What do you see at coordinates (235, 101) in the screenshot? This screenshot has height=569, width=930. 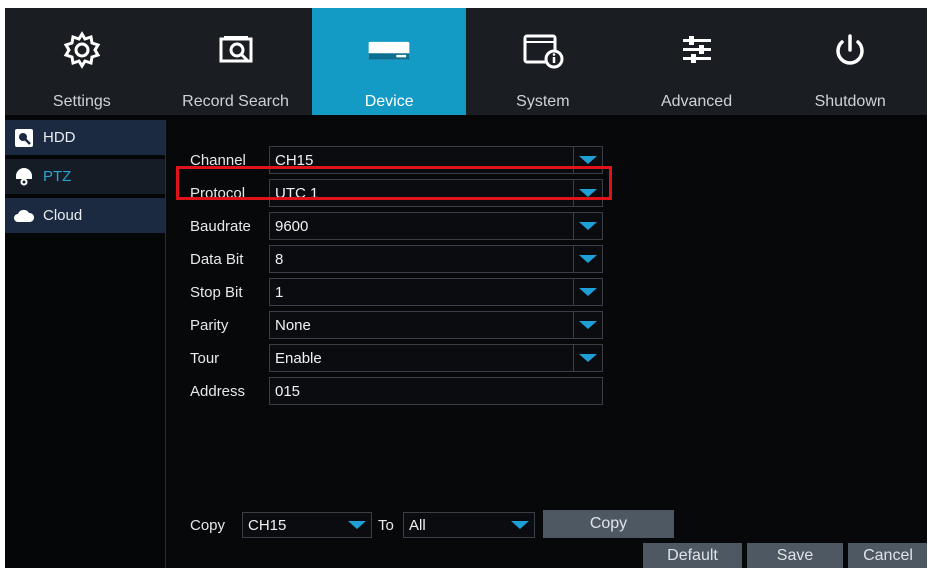 I see `tab-record-search-label: Record Search` at bounding box center [235, 101].